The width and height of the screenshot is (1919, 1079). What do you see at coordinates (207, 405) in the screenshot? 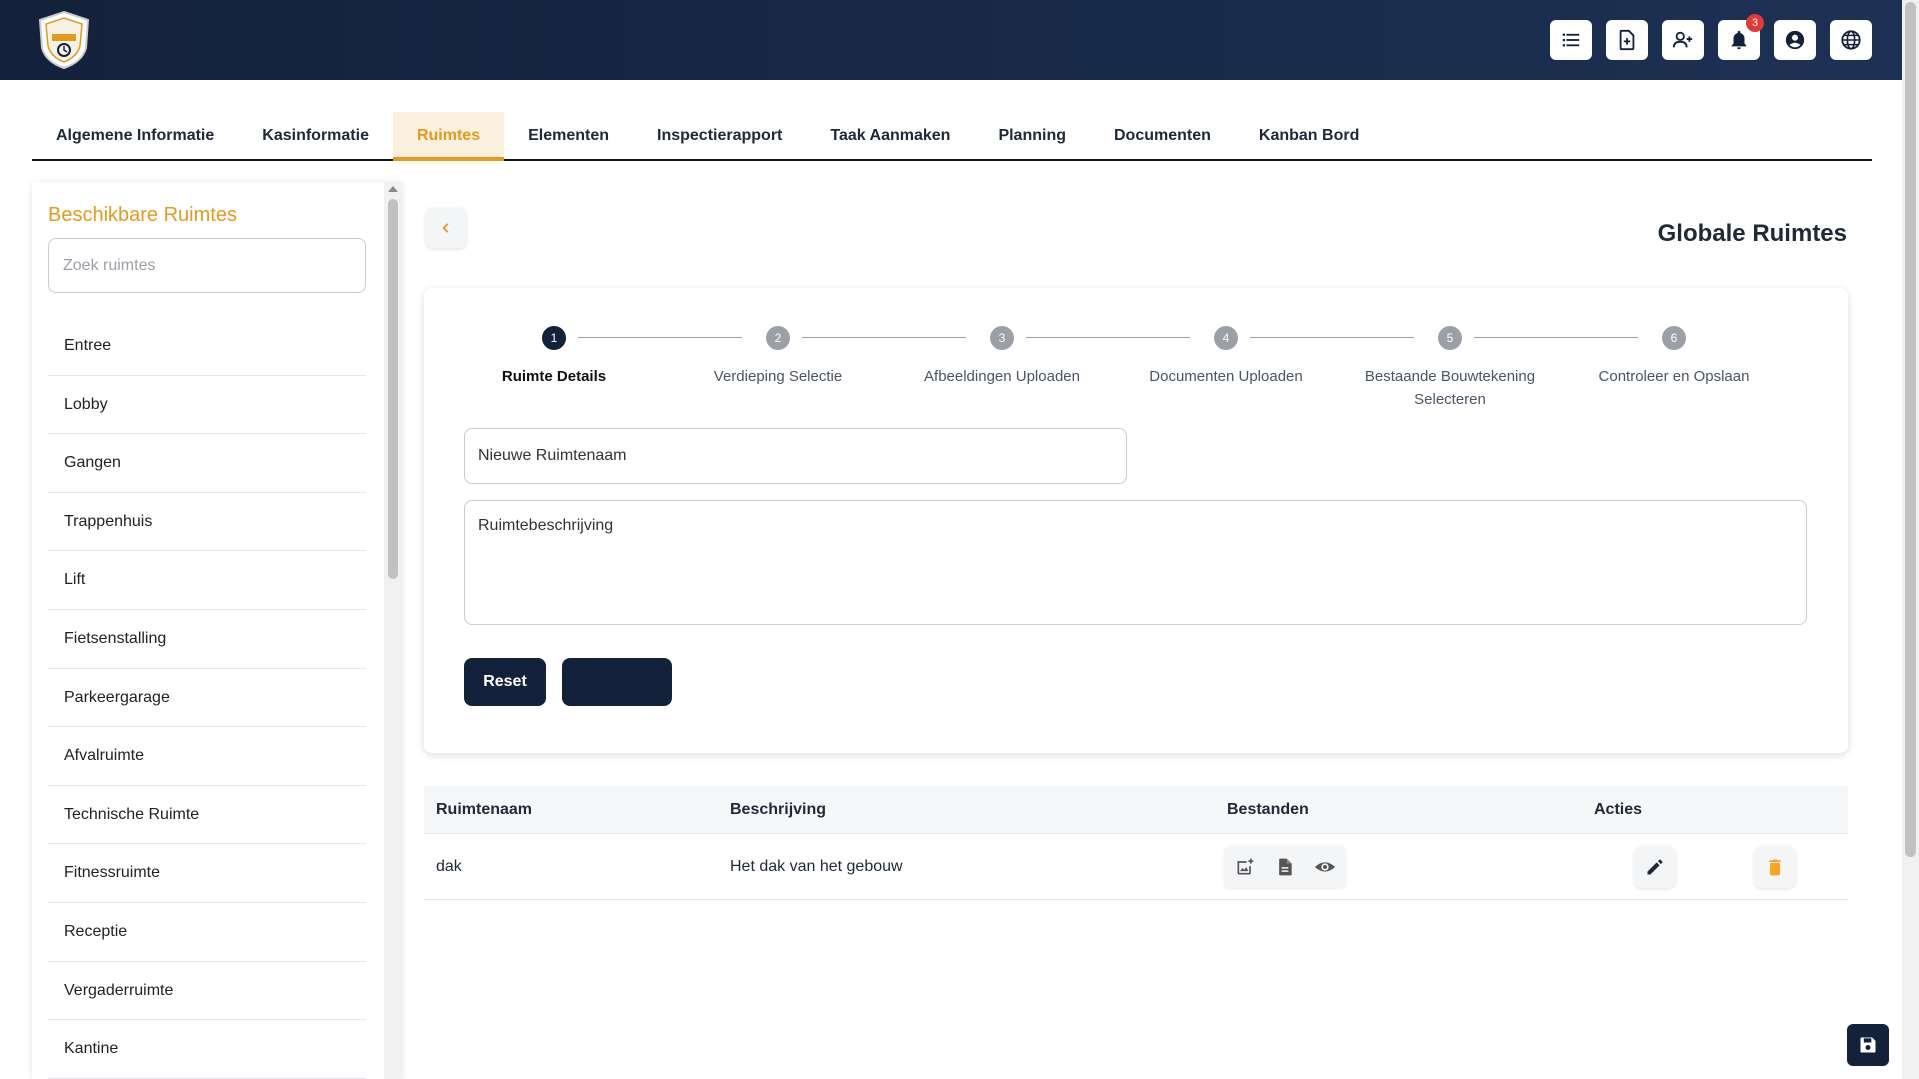
I see `list-item: Lobby` at bounding box center [207, 405].